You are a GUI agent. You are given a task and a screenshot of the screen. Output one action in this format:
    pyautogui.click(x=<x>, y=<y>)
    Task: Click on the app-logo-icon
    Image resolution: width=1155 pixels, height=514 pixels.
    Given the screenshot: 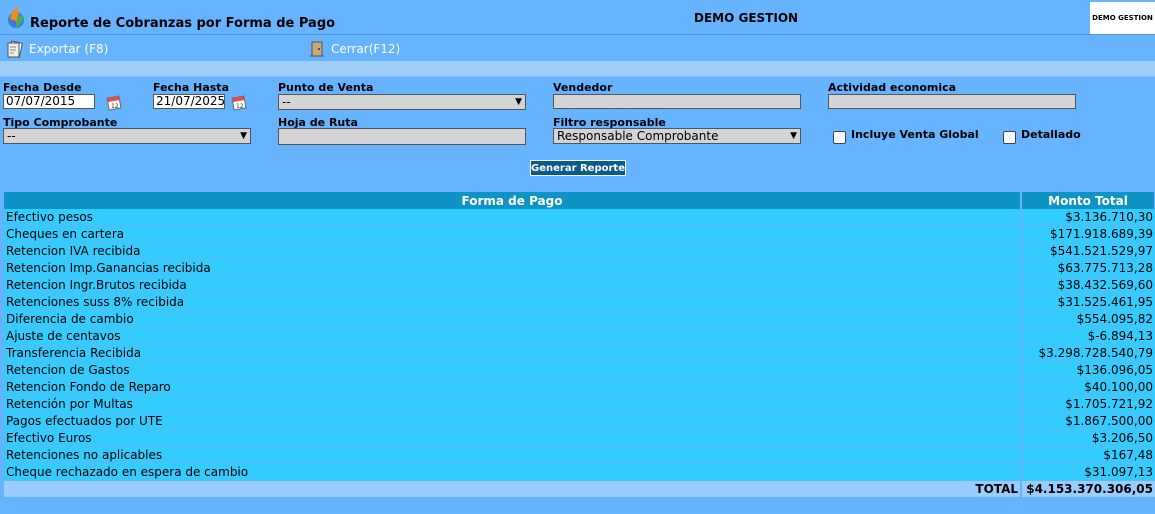 What is the action you would take?
    pyautogui.click(x=16, y=17)
    